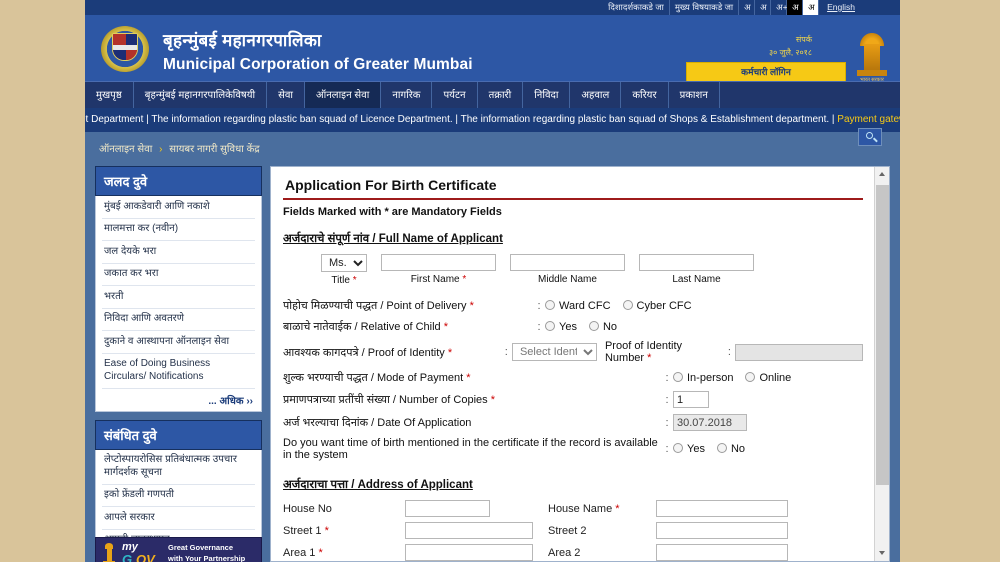 The height and width of the screenshot is (562, 1000). What do you see at coordinates (539, 326) in the screenshot?
I see `relative-colon: :` at bounding box center [539, 326].